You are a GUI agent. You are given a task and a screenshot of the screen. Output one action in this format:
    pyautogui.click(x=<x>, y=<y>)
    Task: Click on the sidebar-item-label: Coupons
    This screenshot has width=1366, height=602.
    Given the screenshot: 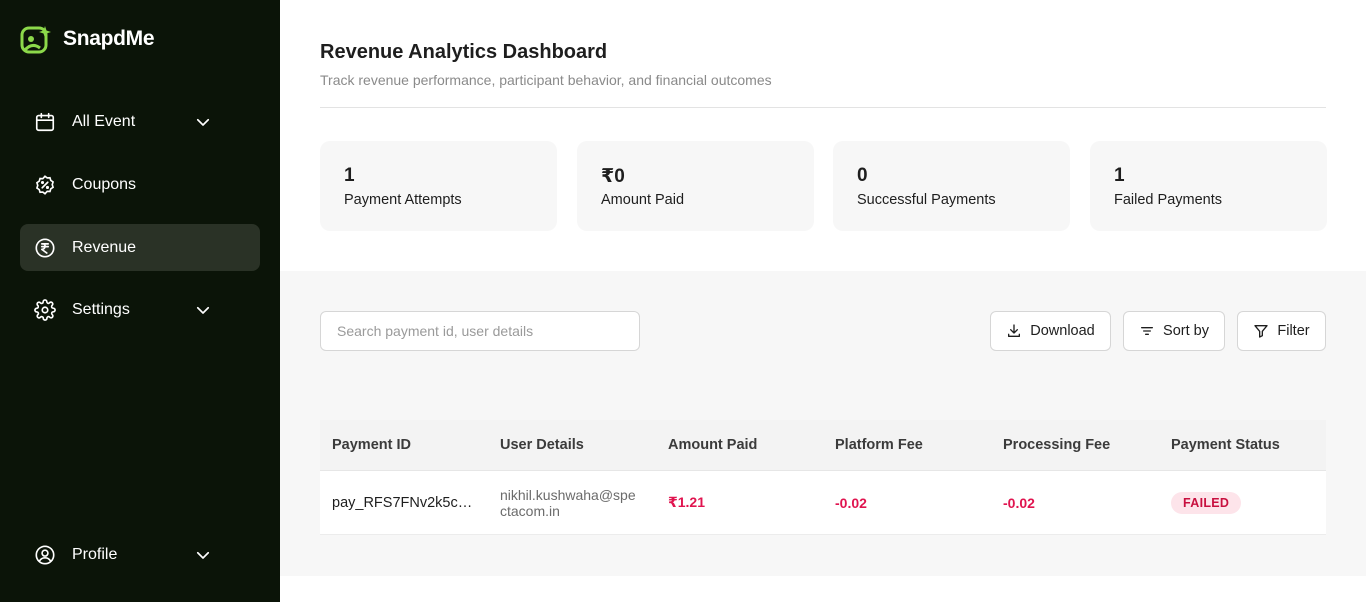 What is the action you would take?
    pyautogui.click(x=104, y=184)
    